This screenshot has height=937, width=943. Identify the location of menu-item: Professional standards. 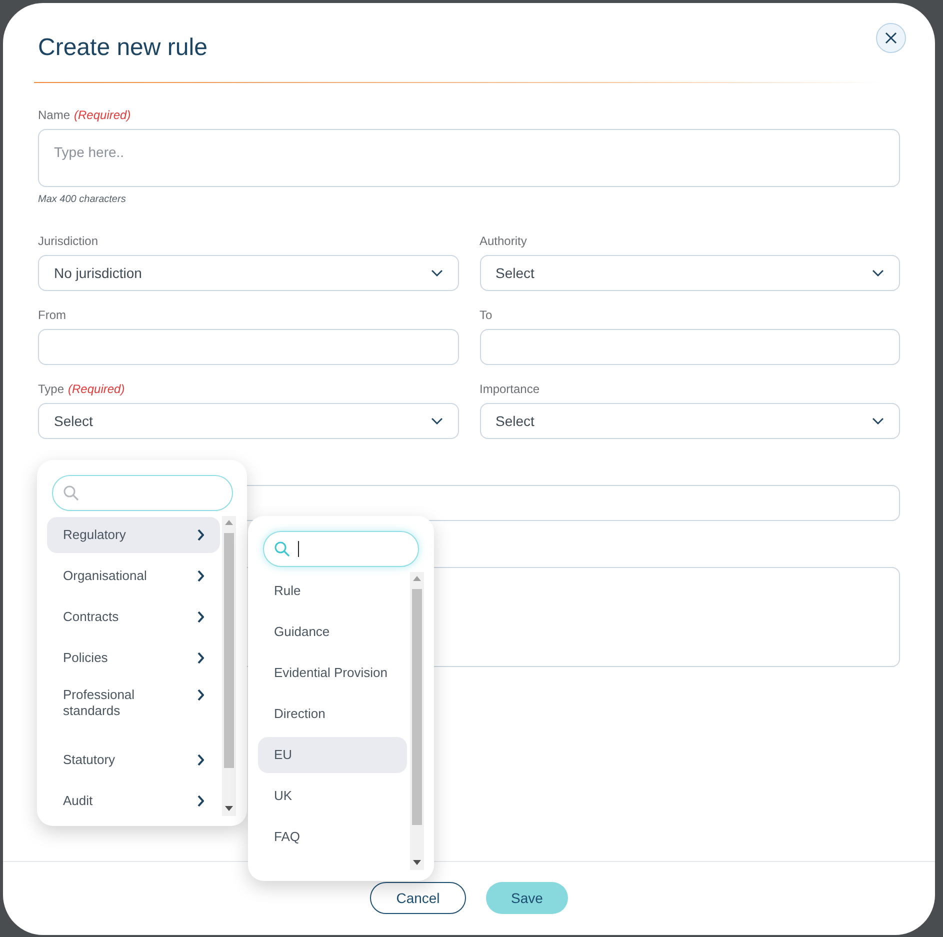
(133, 709).